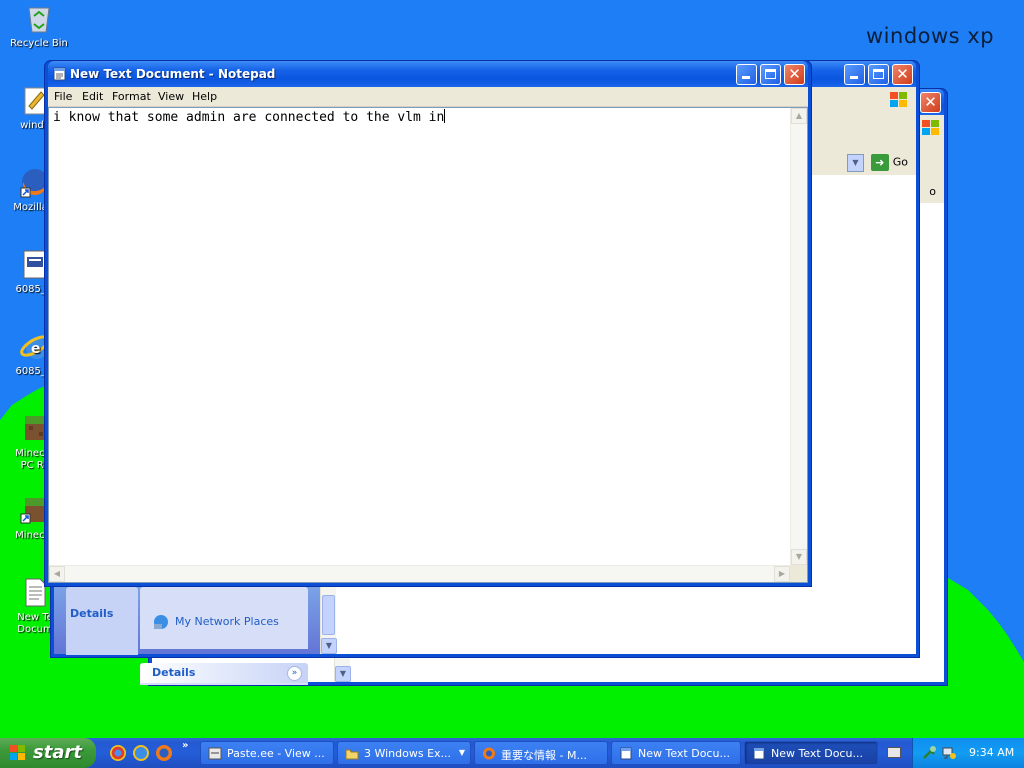  What do you see at coordinates (131, 96) in the screenshot?
I see `menu-format: Format` at bounding box center [131, 96].